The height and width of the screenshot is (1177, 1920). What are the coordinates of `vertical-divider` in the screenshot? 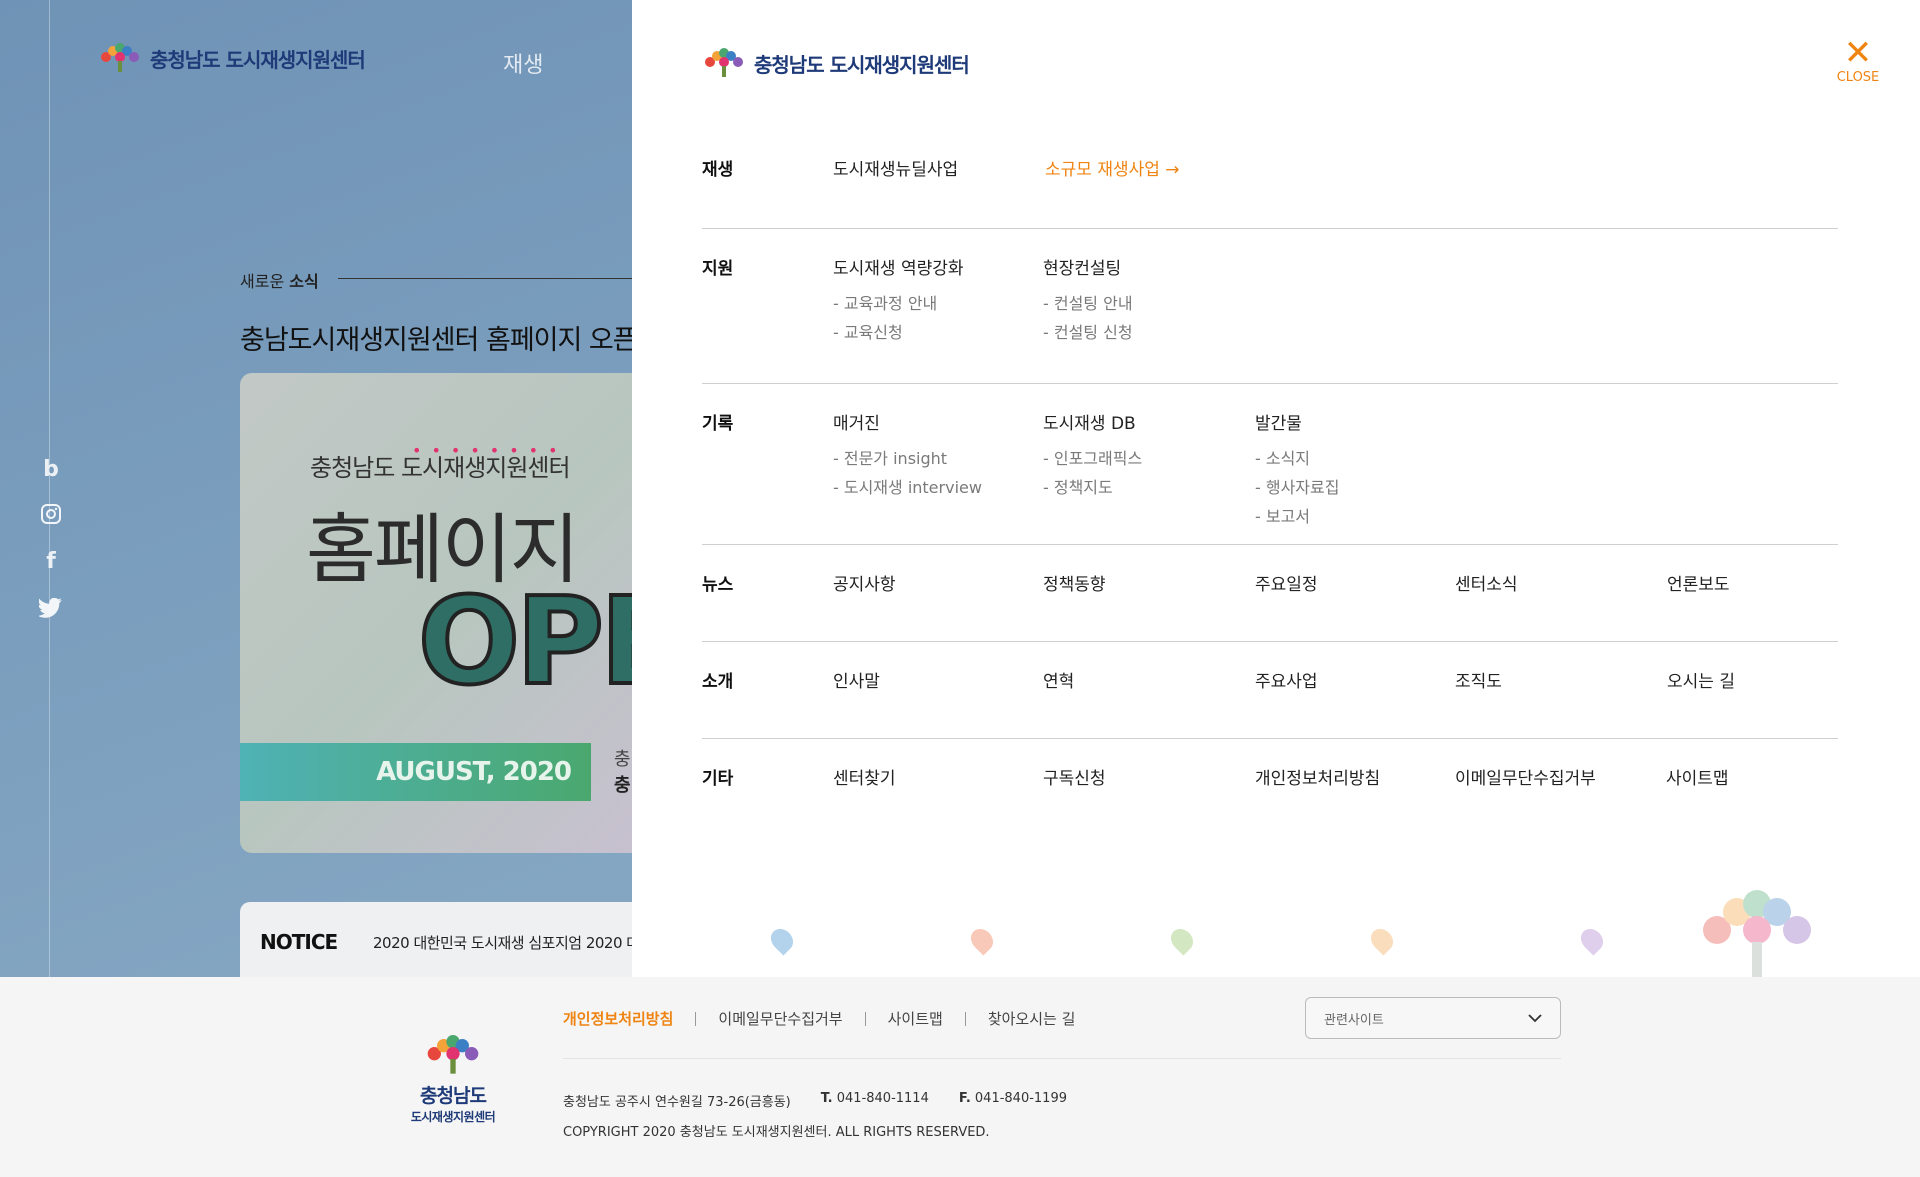 It's located at (49, 488).